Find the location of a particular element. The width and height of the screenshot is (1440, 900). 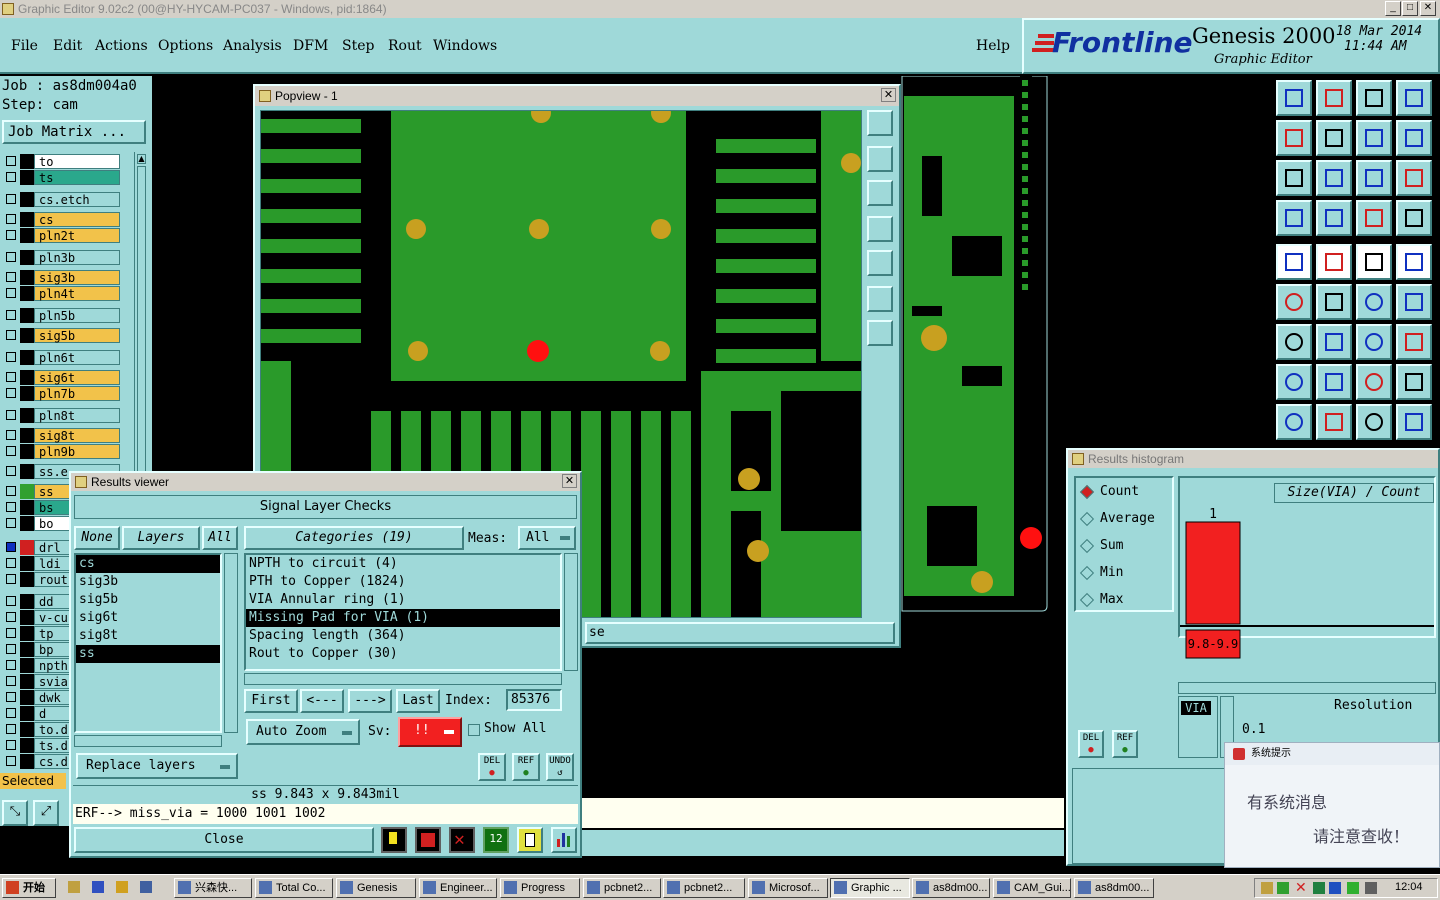

minimize-button: _ is located at coordinates (1393, 8).